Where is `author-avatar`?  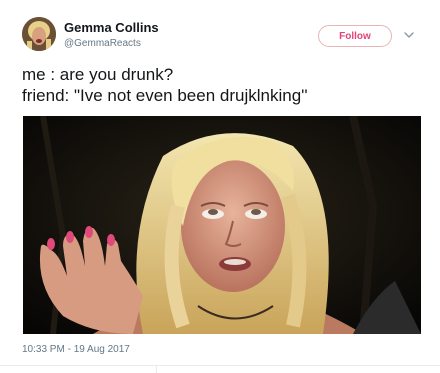 author-avatar is located at coordinates (39, 34).